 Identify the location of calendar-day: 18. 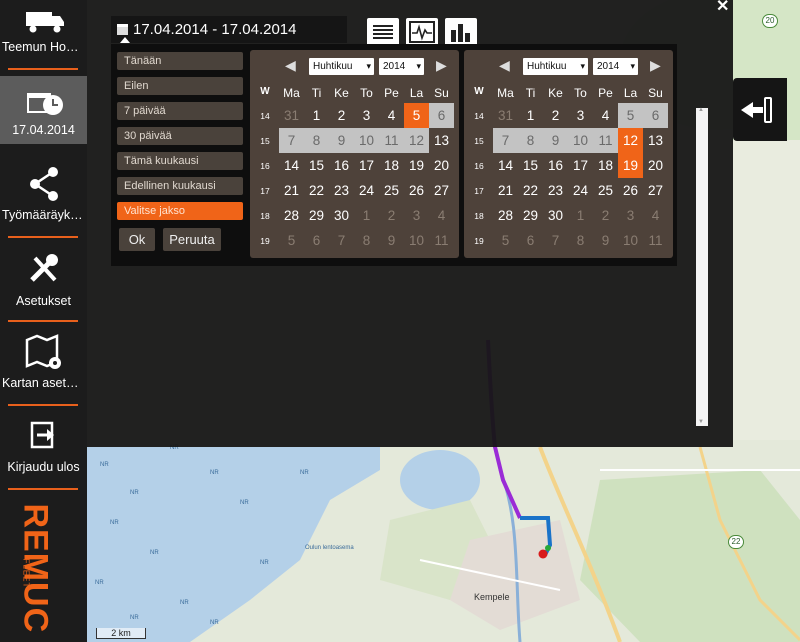
(391, 165).